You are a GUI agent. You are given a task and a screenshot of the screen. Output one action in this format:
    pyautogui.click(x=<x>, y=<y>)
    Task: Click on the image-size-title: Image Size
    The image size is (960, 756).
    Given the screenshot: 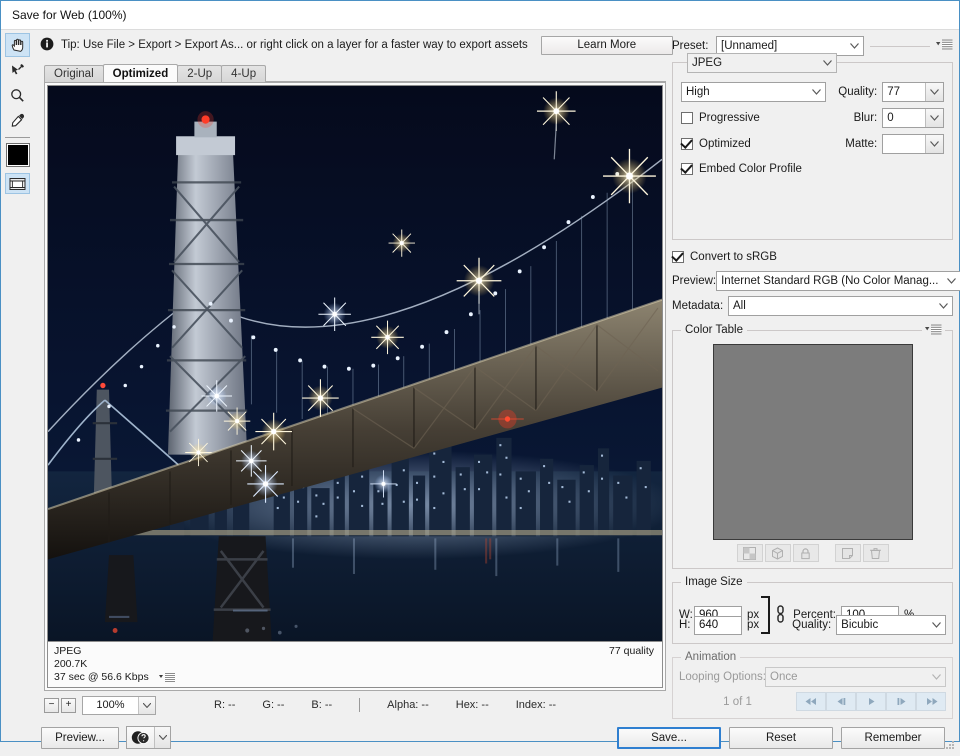 What is the action you would take?
    pyautogui.click(x=714, y=582)
    